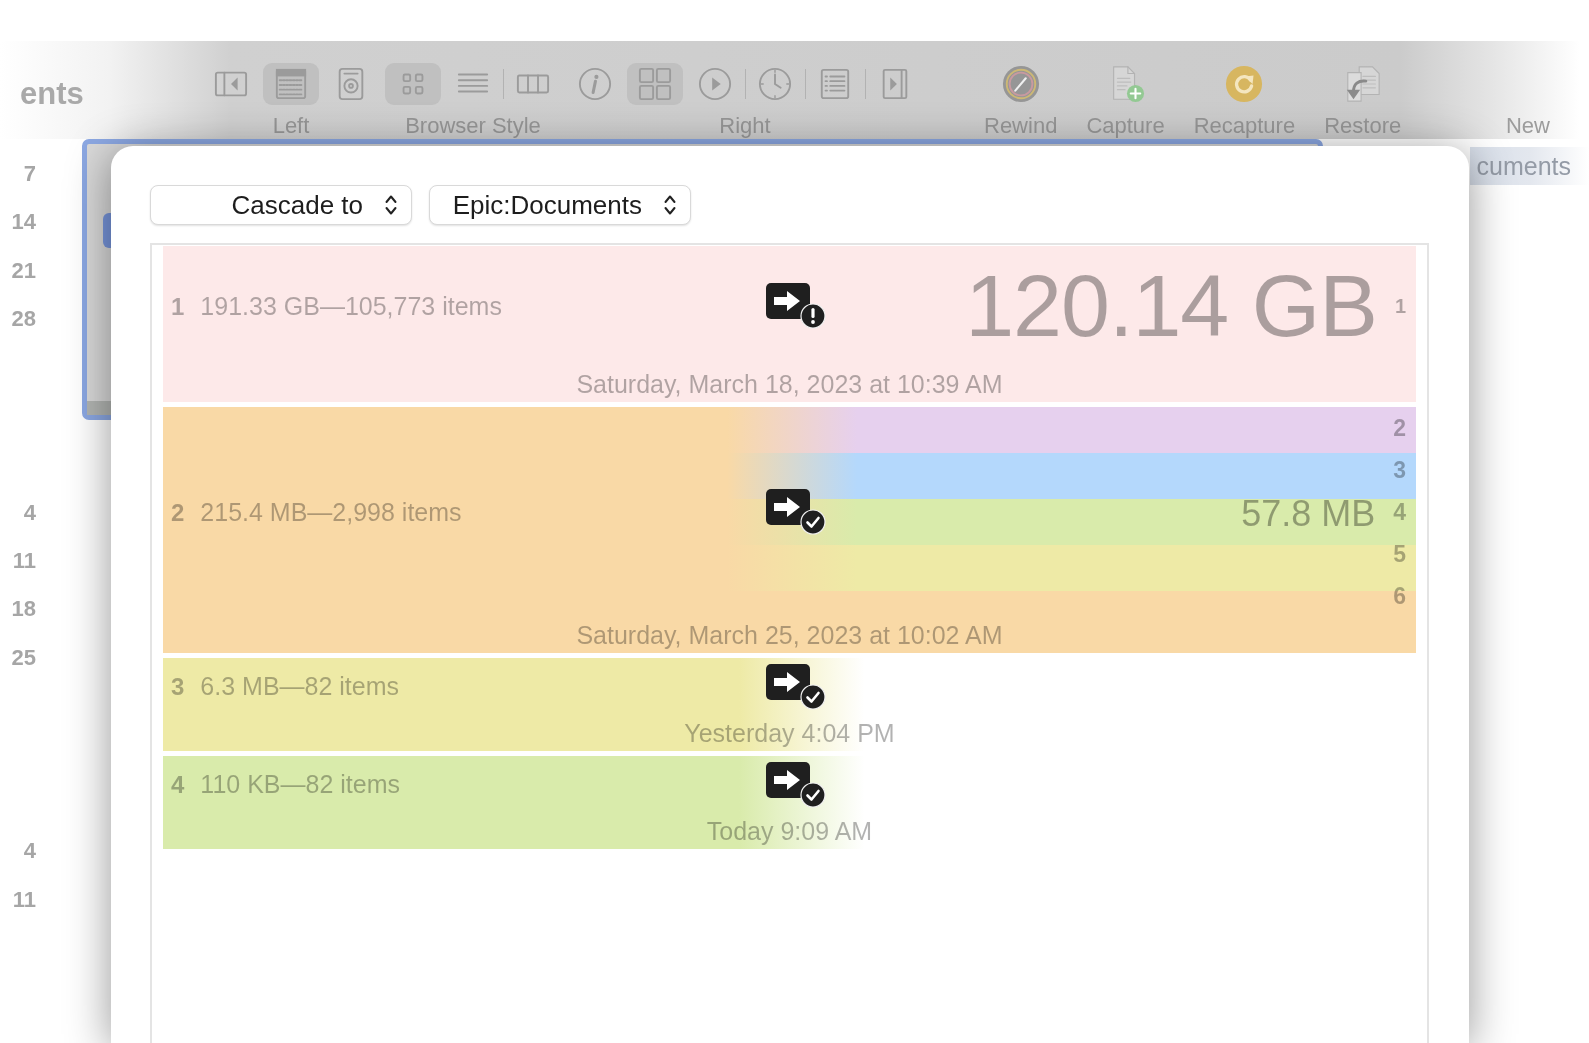 The width and height of the screenshot is (1589, 1043). What do you see at coordinates (789, 384) in the screenshot?
I see `snapshot-date: Saturday, March 18, 2023 at 10:39 AM` at bounding box center [789, 384].